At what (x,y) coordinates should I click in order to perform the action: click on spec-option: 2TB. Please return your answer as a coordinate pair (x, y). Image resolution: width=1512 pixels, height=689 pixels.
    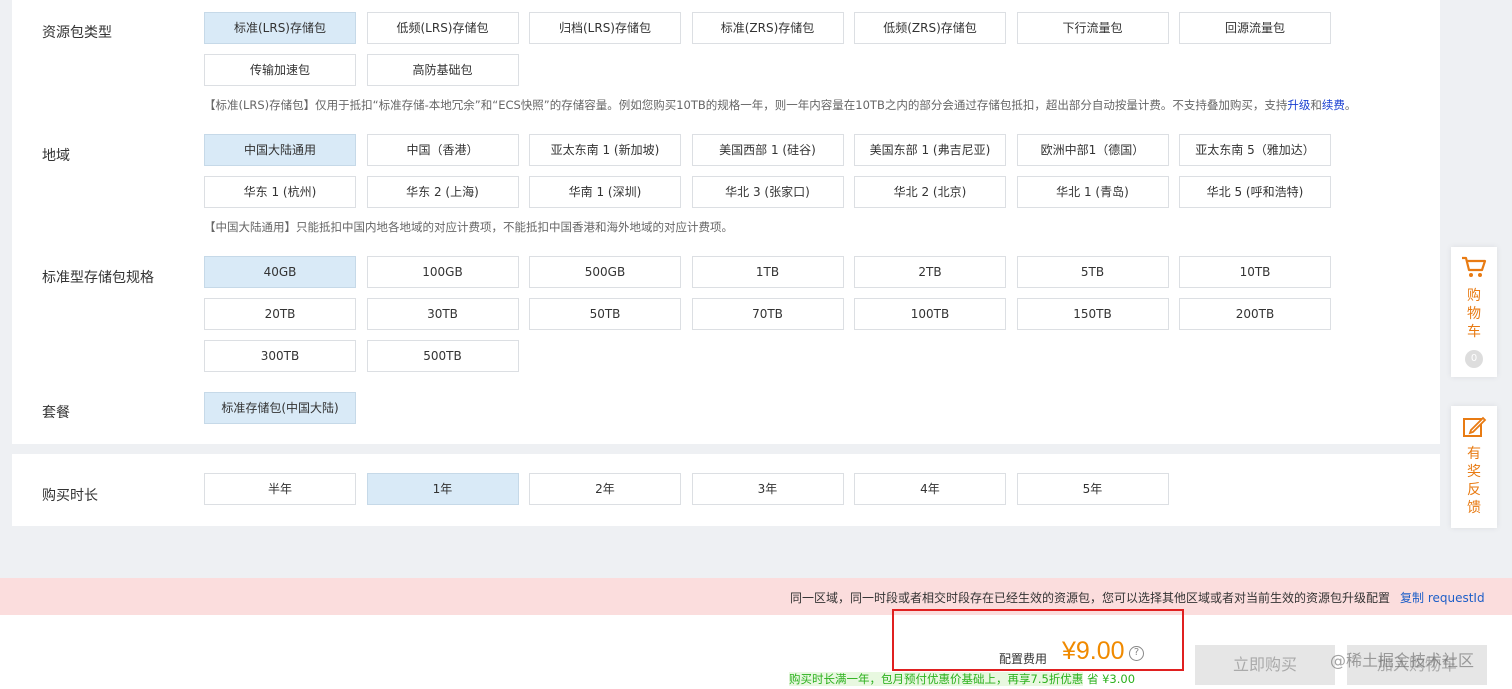
    Looking at the image, I should click on (930, 272).